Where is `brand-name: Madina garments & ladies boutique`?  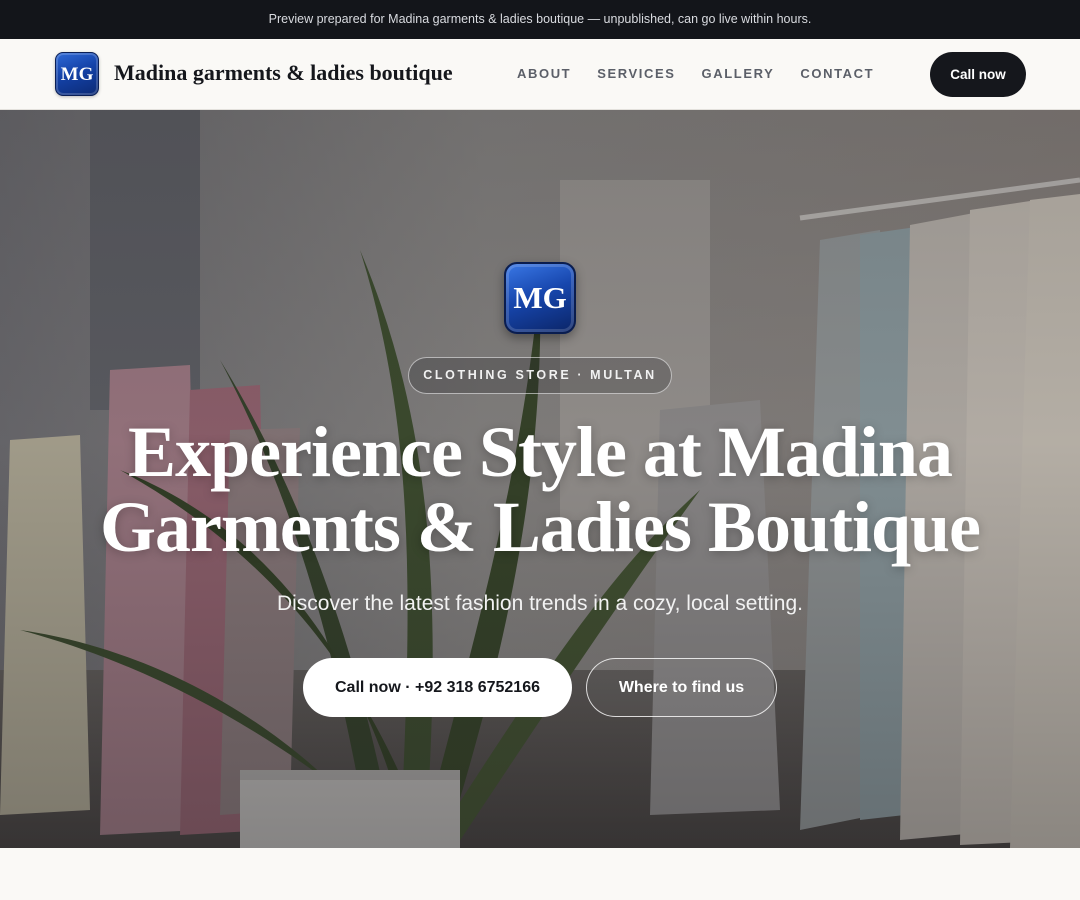
brand-name: Madina garments & ladies boutique is located at coordinates (283, 73).